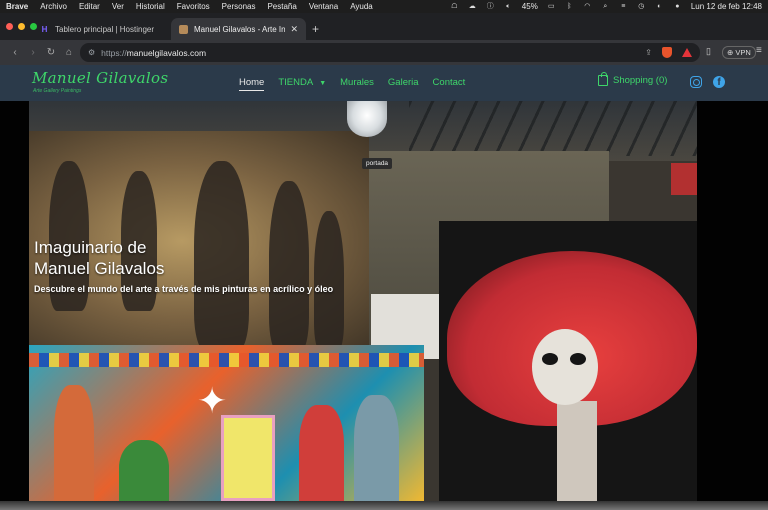  I want to click on nav-contact: Contact, so click(449, 84).